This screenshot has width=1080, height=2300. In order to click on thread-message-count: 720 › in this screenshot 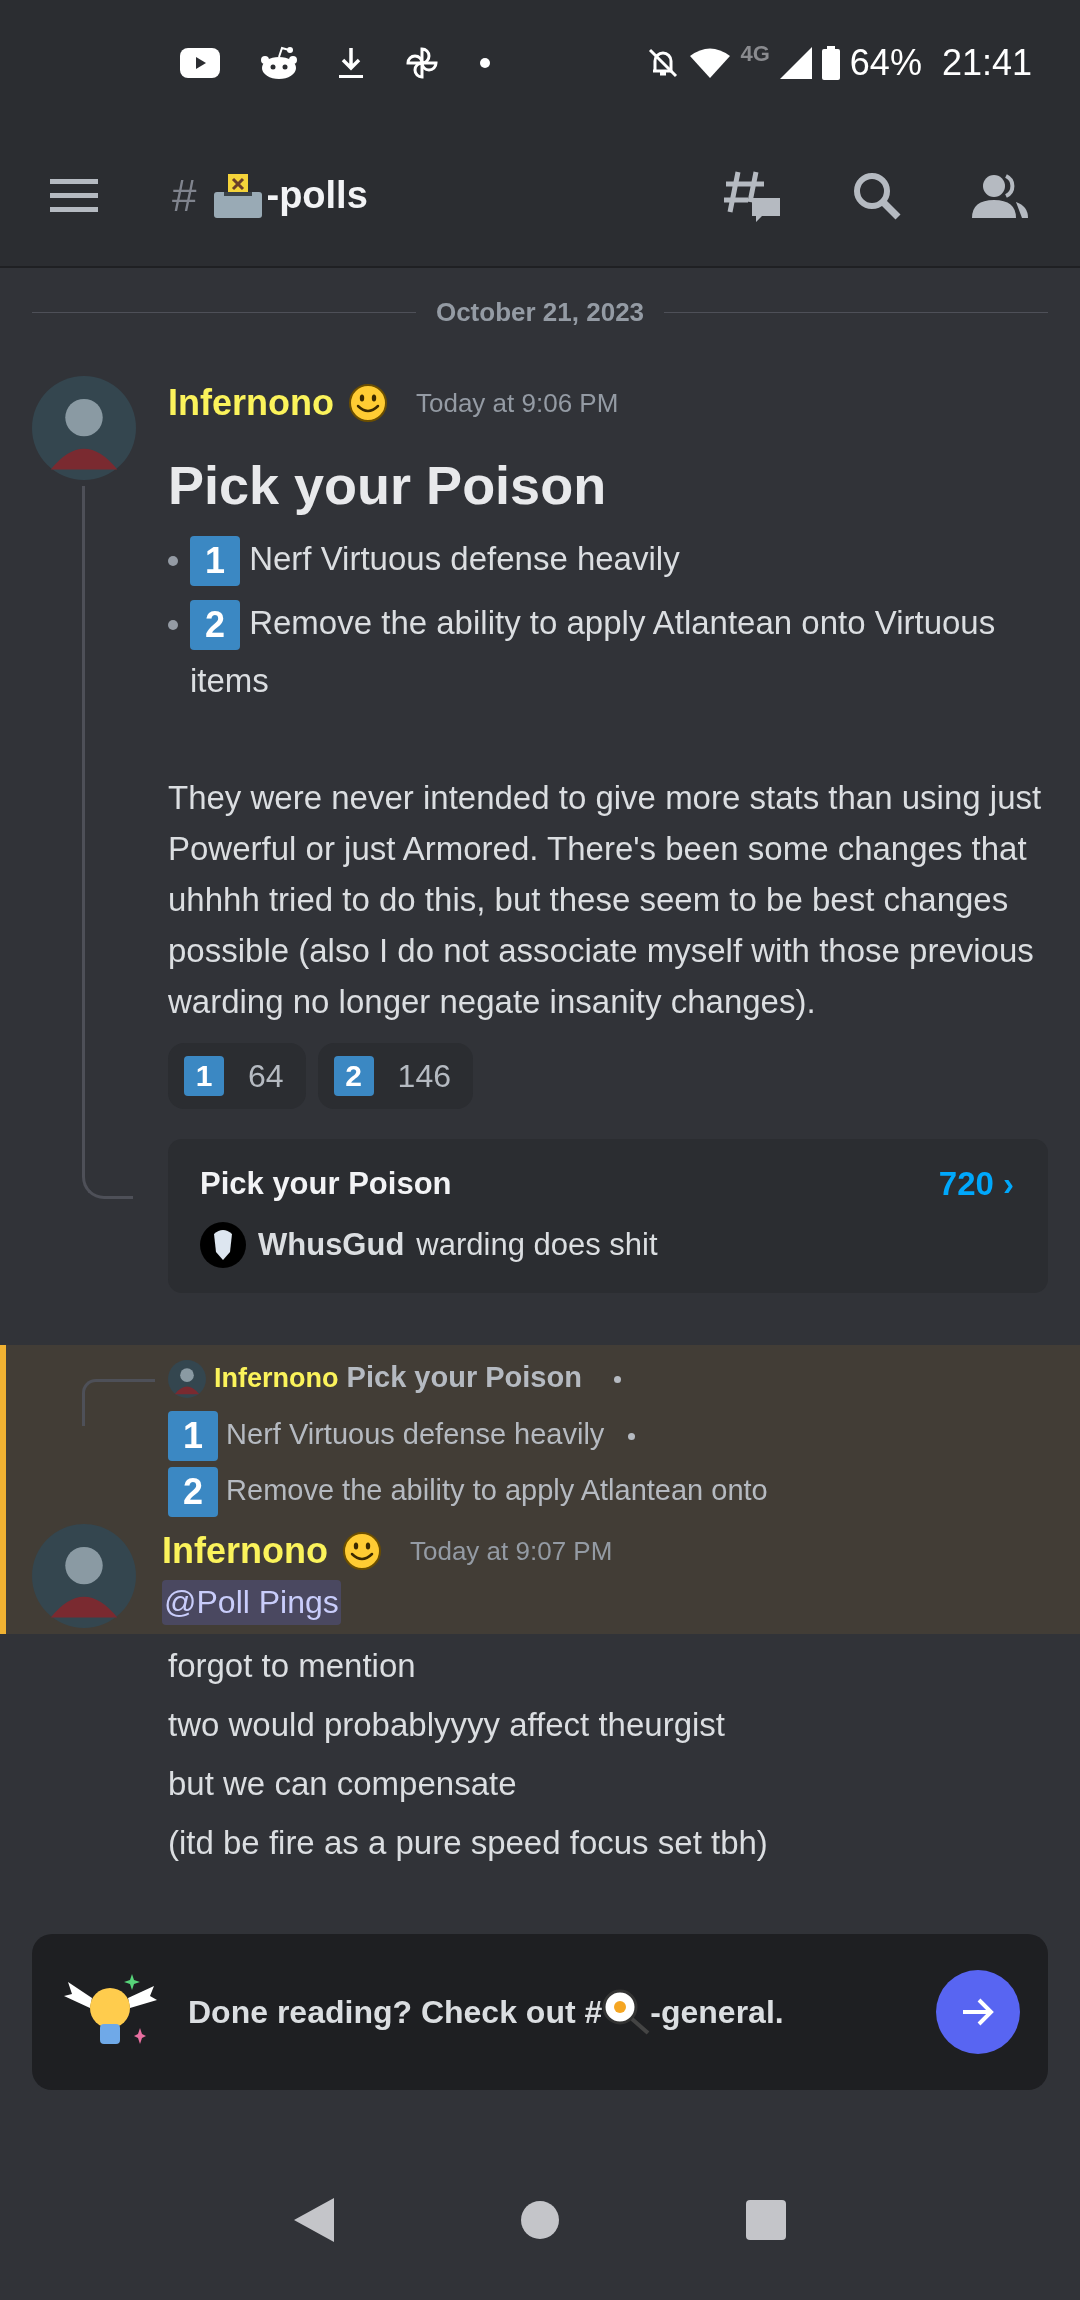, I will do `click(976, 1184)`.